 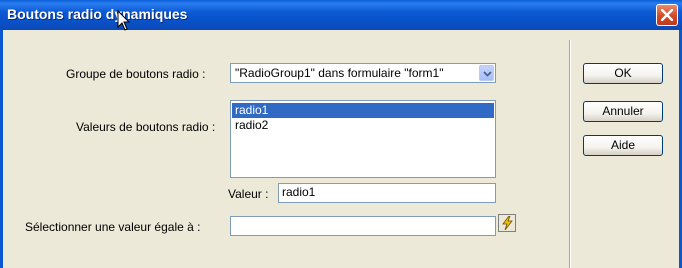 What do you see at coordinates (363, 139) in the screenshot?
I see `radio-values-list: radio1 radio2` at bounding box center [363, 139].